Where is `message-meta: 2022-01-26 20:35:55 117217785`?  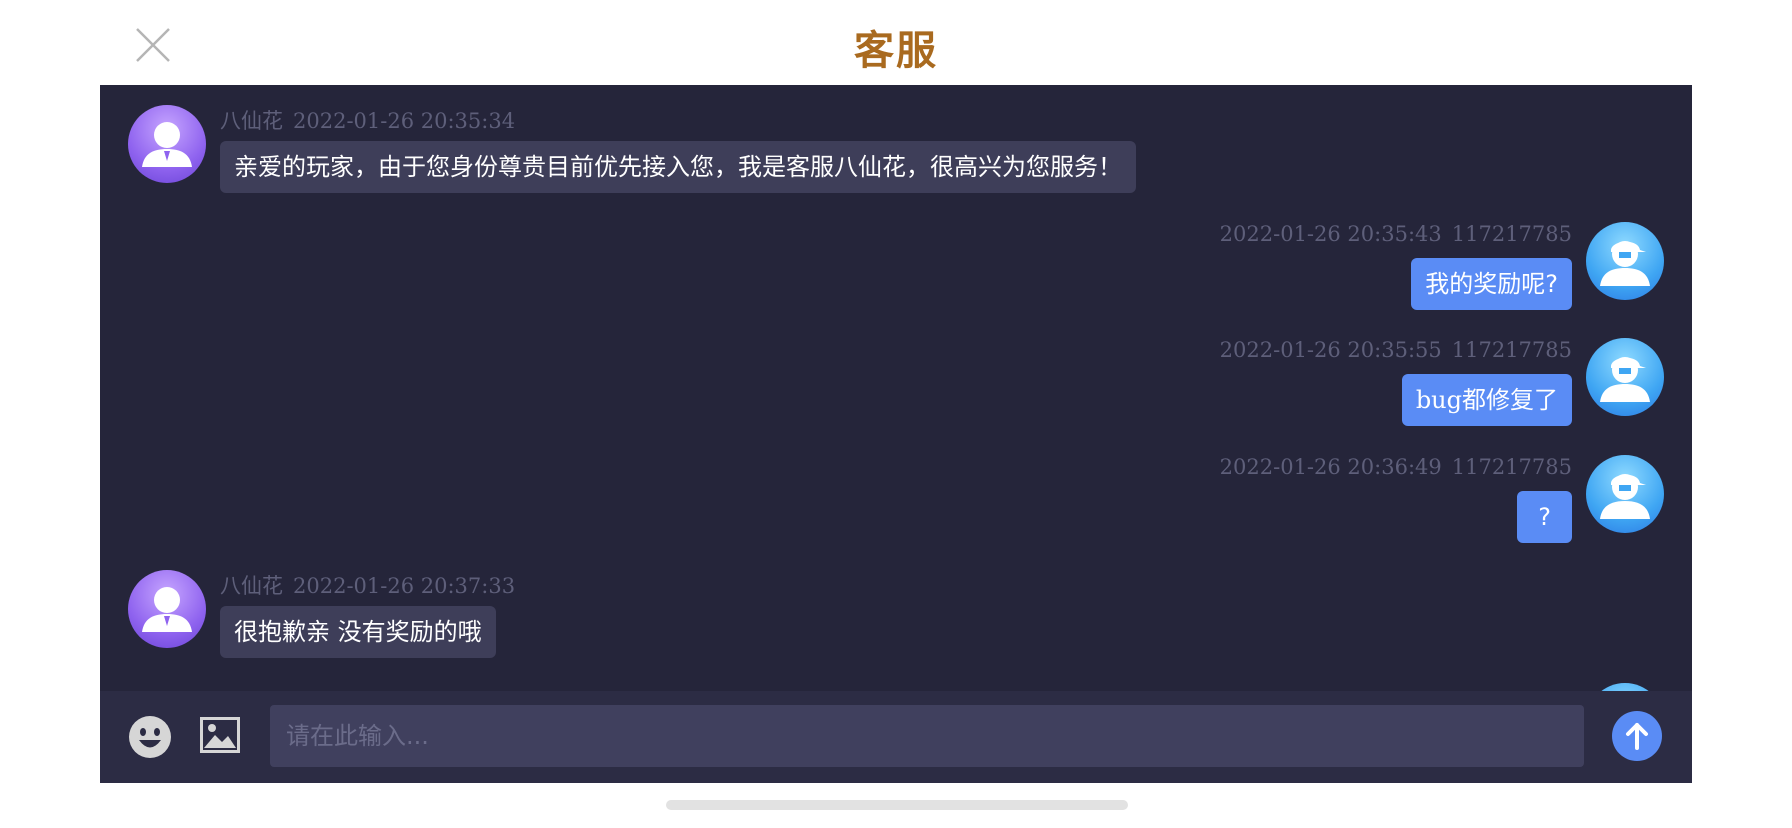
message-meta: 2022-01-26 20:35:55 117217785 is located at coordinates (1396, 350).